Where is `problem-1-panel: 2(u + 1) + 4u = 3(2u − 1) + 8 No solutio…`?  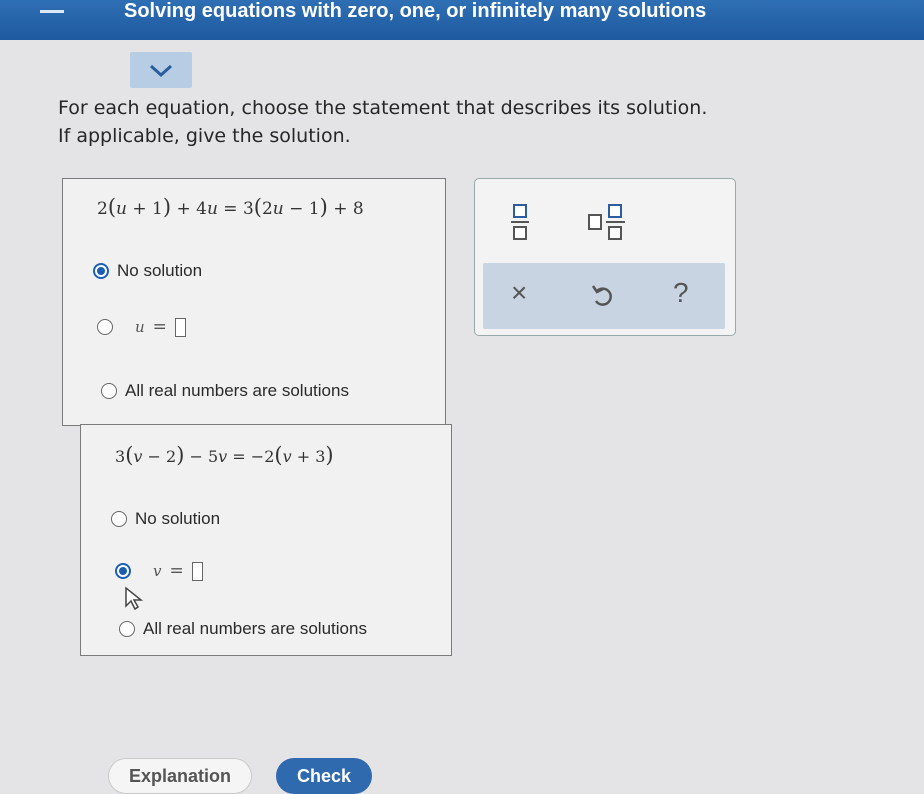 problem-1-panel: 2(u + 1) + 4u = 3(2u − 1) + 8 No solutio… is located at coordinates (254, 302).